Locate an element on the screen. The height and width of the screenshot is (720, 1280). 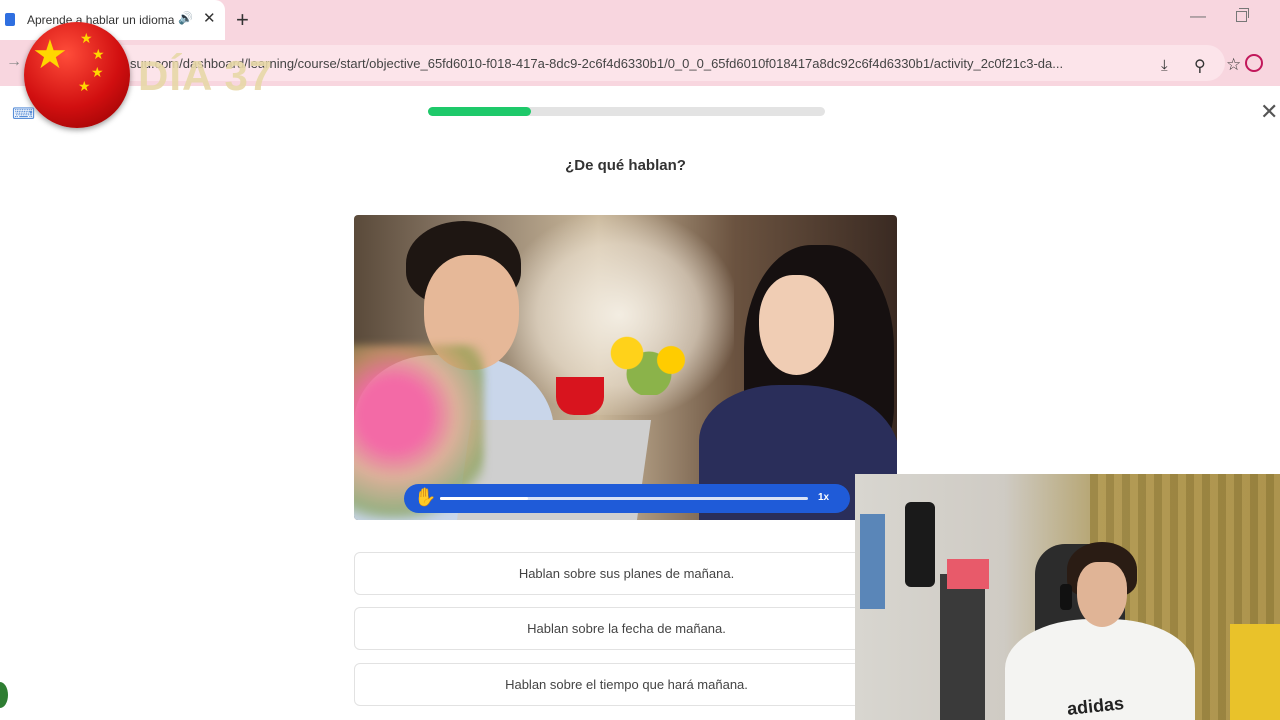
minimize-icon: — is located at coordinates (1198, 17).